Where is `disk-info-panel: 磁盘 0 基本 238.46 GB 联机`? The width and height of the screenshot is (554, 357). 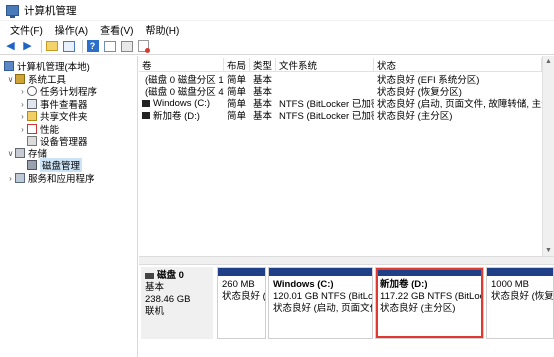 disk-info-panel: 磁盘 0 基本 238.46 GB 联机 is located at coordinates (177, 303).